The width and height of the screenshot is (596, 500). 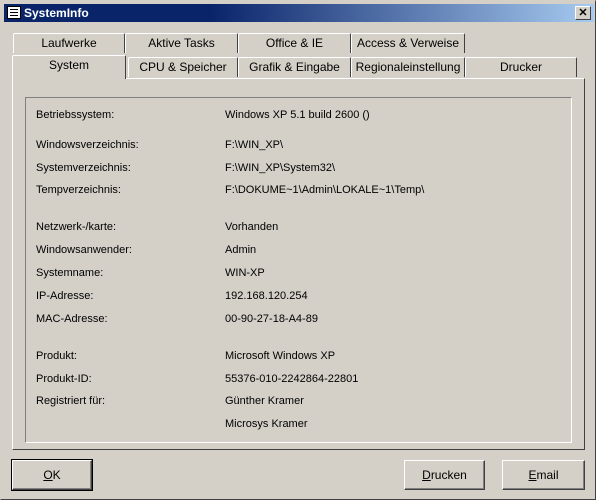 I want to click on tab-aktive-tasks: Aktive Tasks, so click(x=181, y=43).